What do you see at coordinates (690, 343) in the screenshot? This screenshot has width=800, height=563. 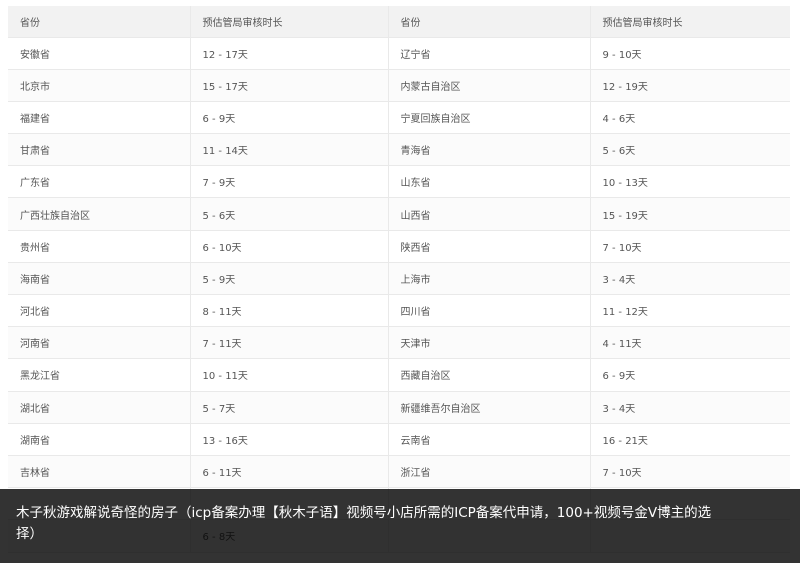 I see `review-time-cell: 4 - 11天` at bounding box center [690, 343].